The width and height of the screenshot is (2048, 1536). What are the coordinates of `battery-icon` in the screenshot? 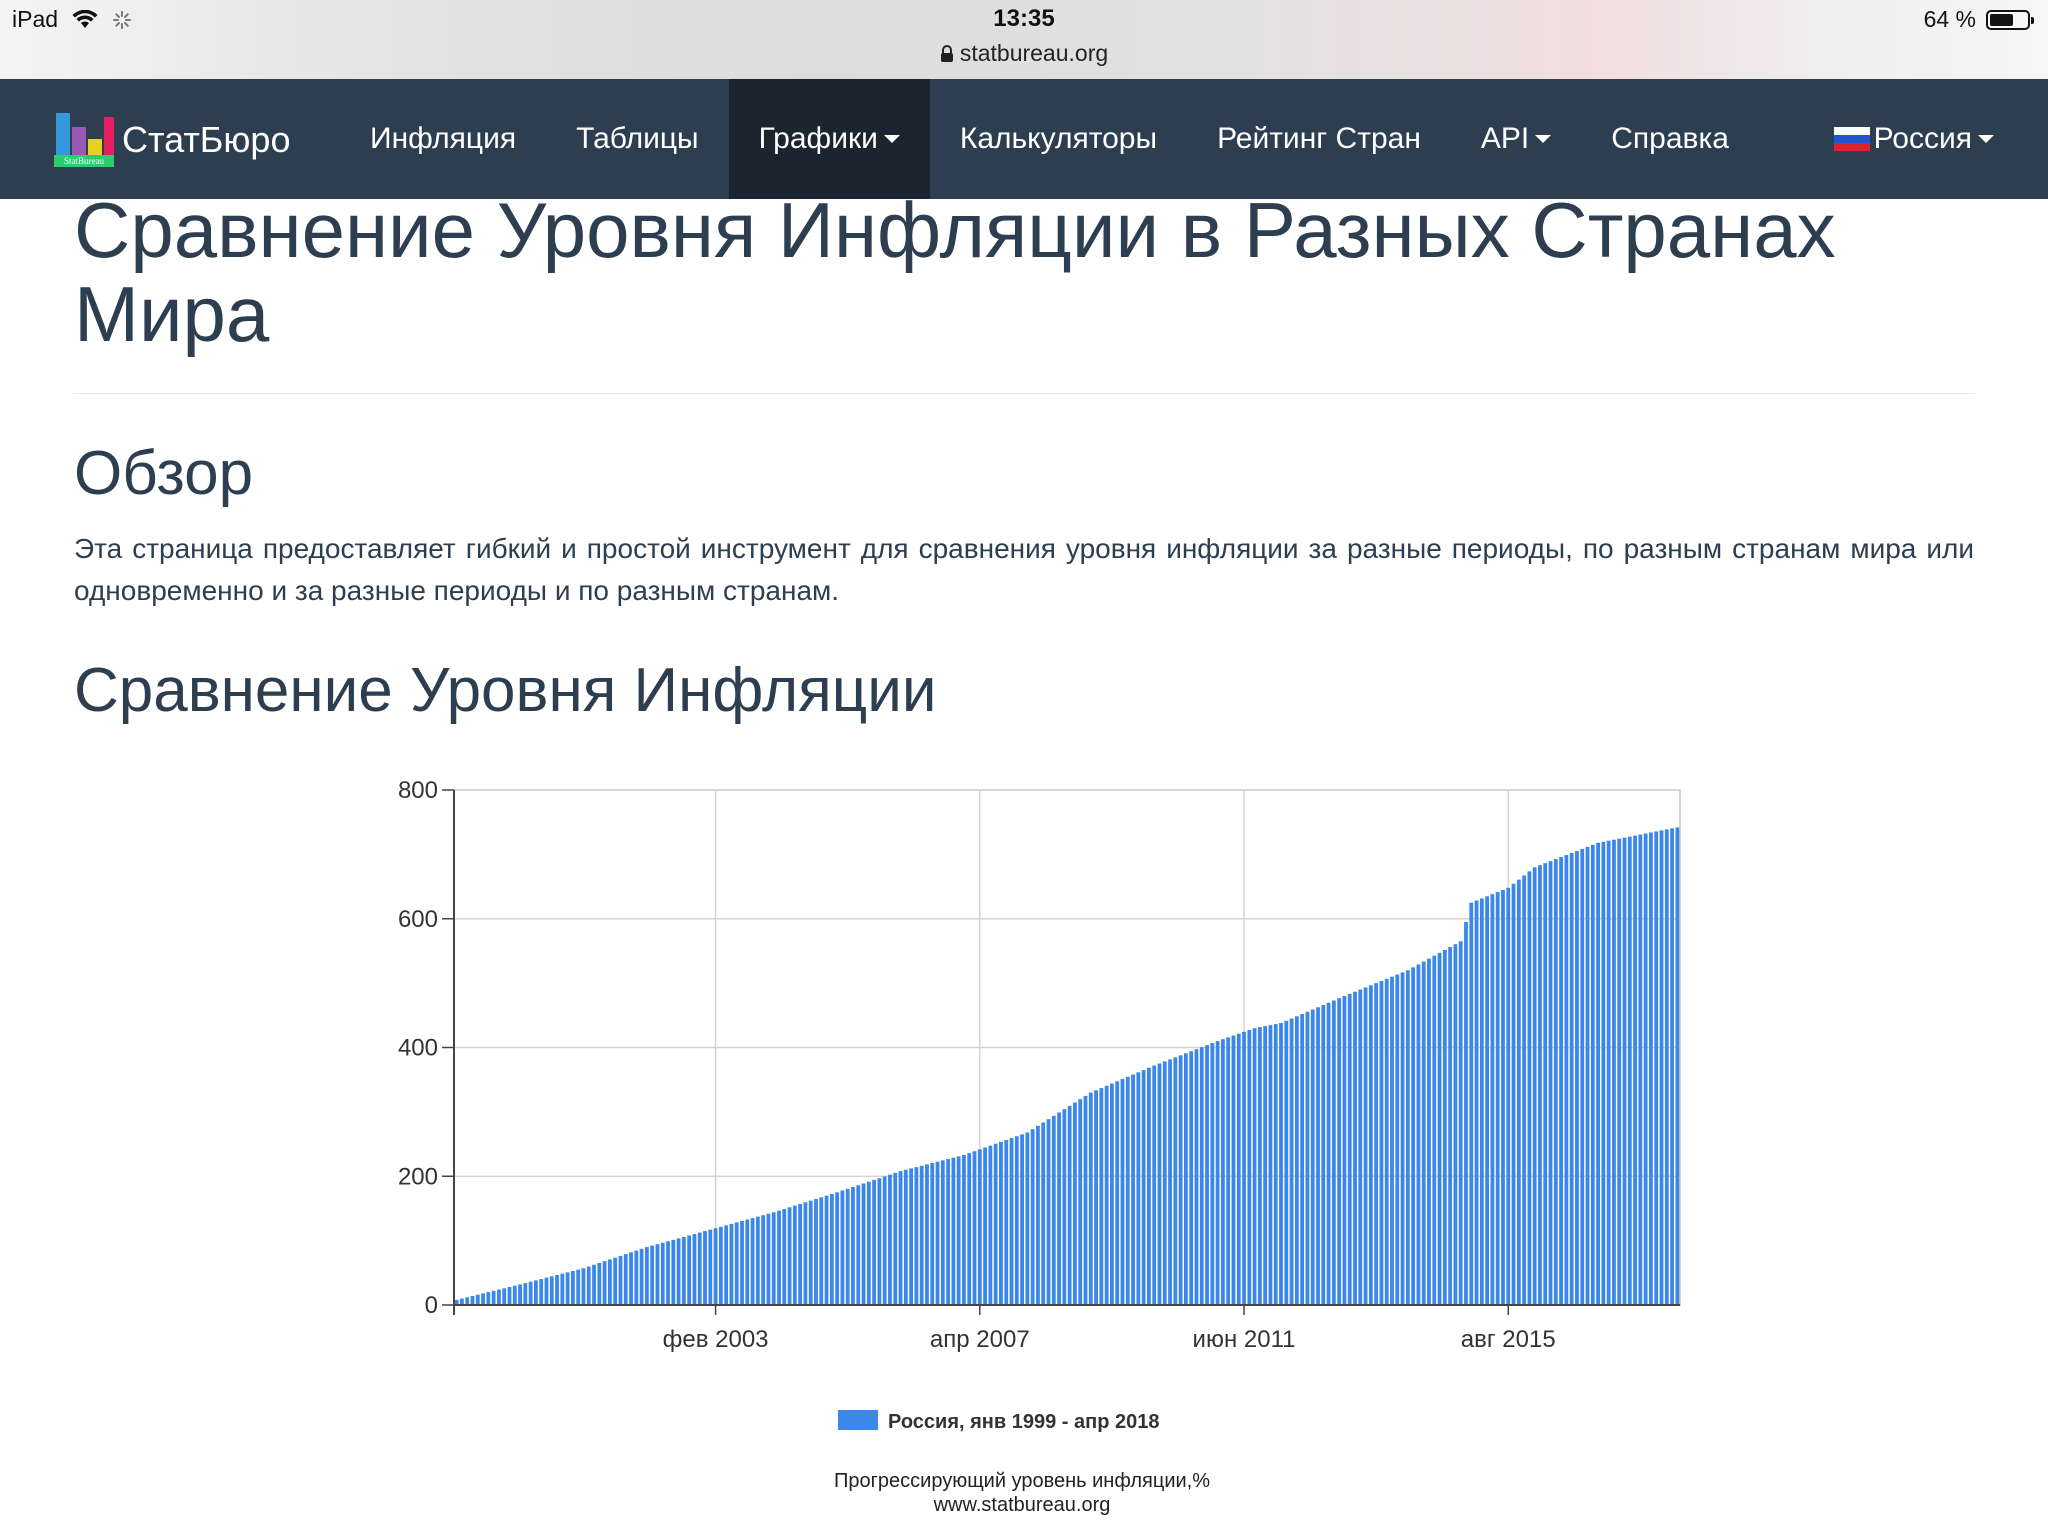 It's located at (2010, 19).